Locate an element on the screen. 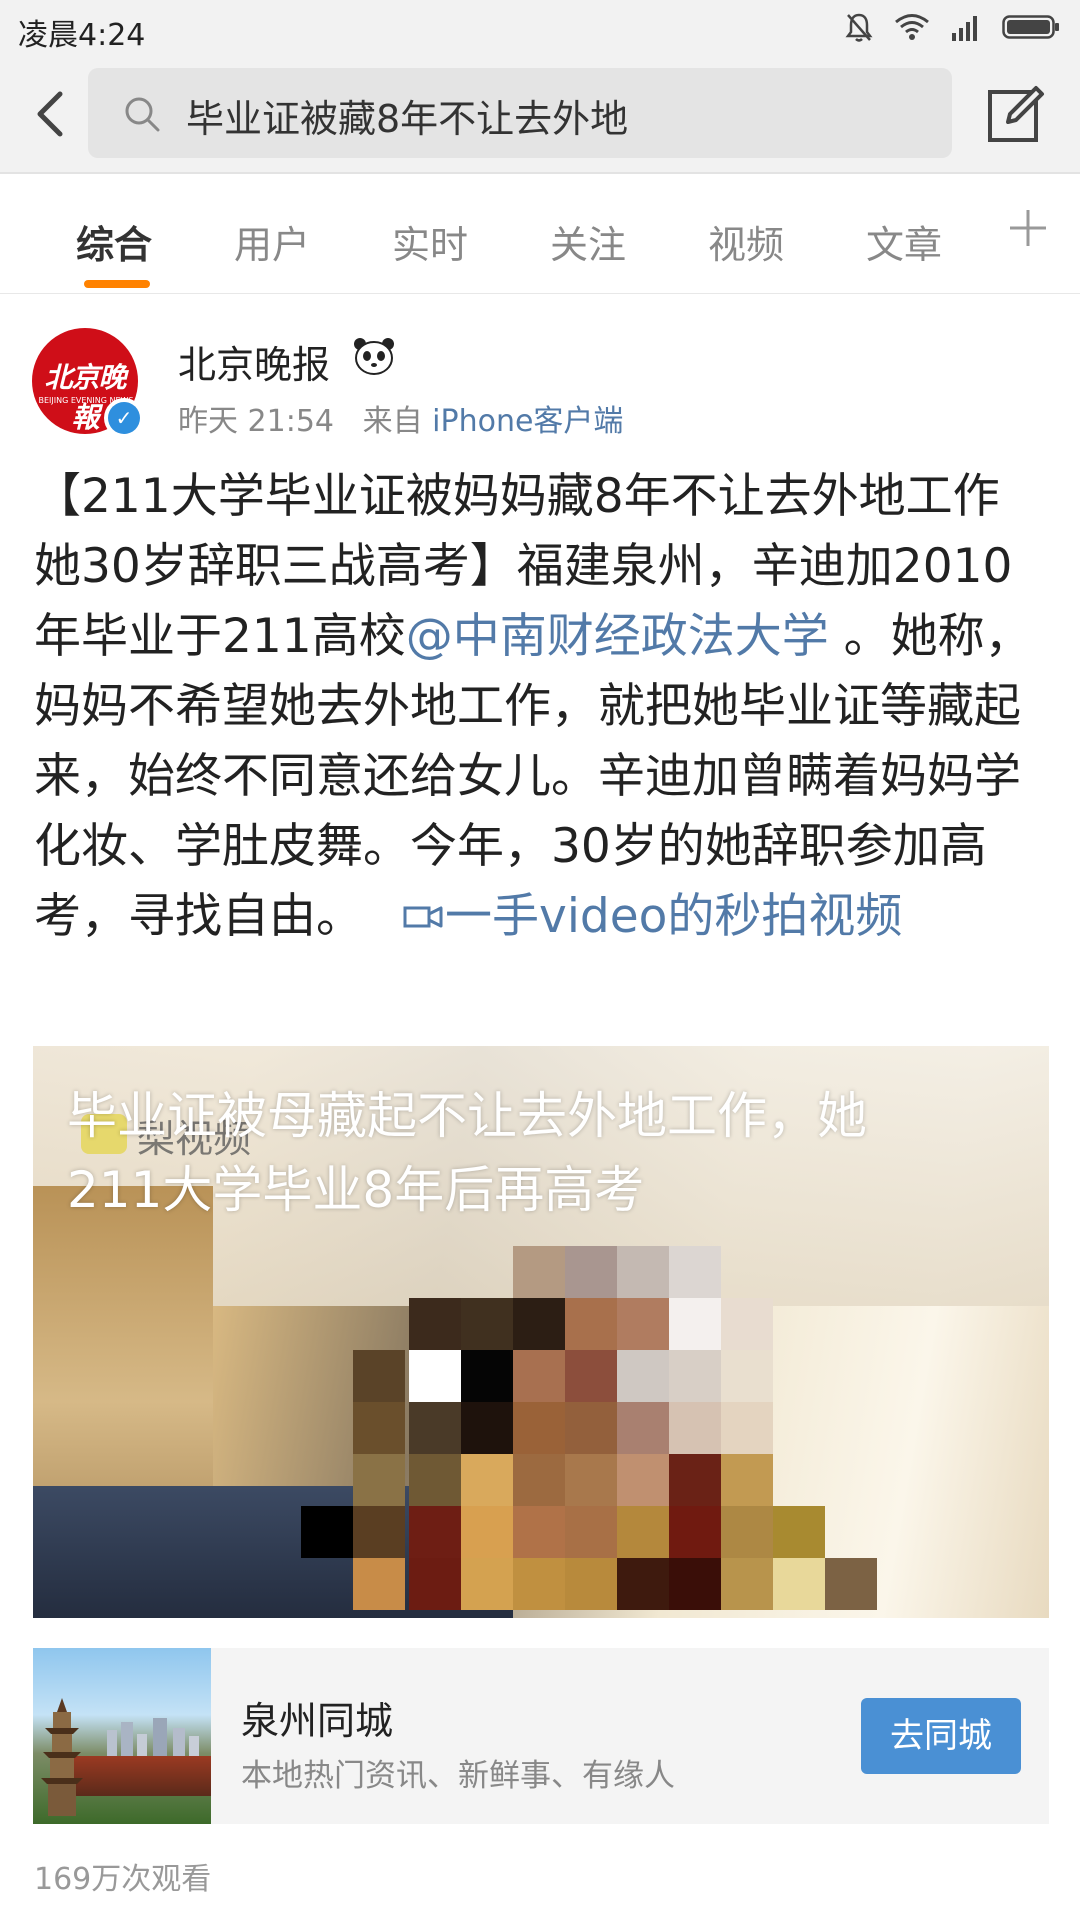 This screenshot has width=1080, height=1920. video-camera-icon is located at coordinates (423, 916).